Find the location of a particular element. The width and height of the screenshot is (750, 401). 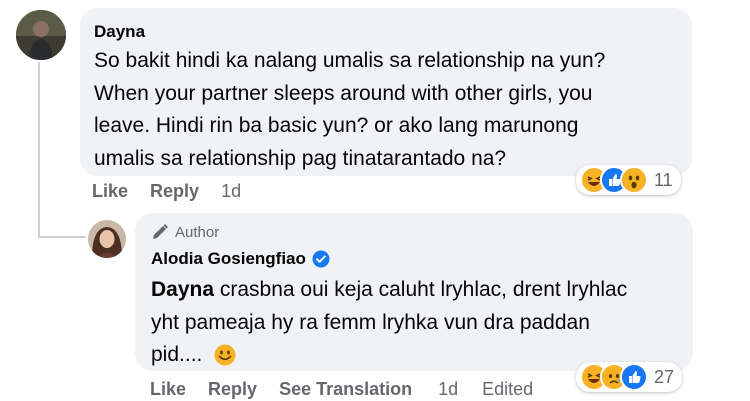

wow-icon is located at coordinates (634, 180).